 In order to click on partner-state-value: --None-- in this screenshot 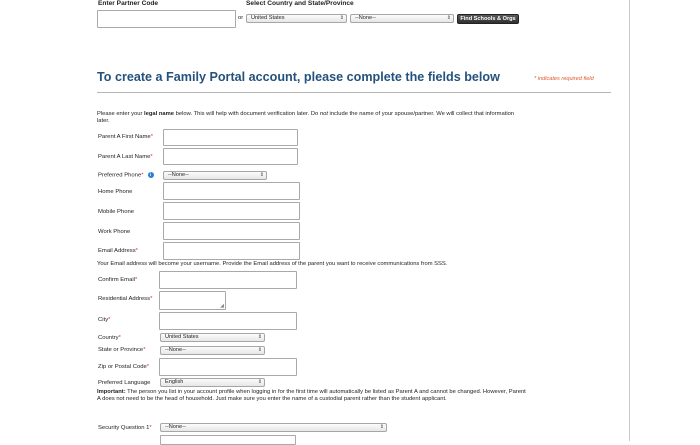, I will do `click(365, 18)`.